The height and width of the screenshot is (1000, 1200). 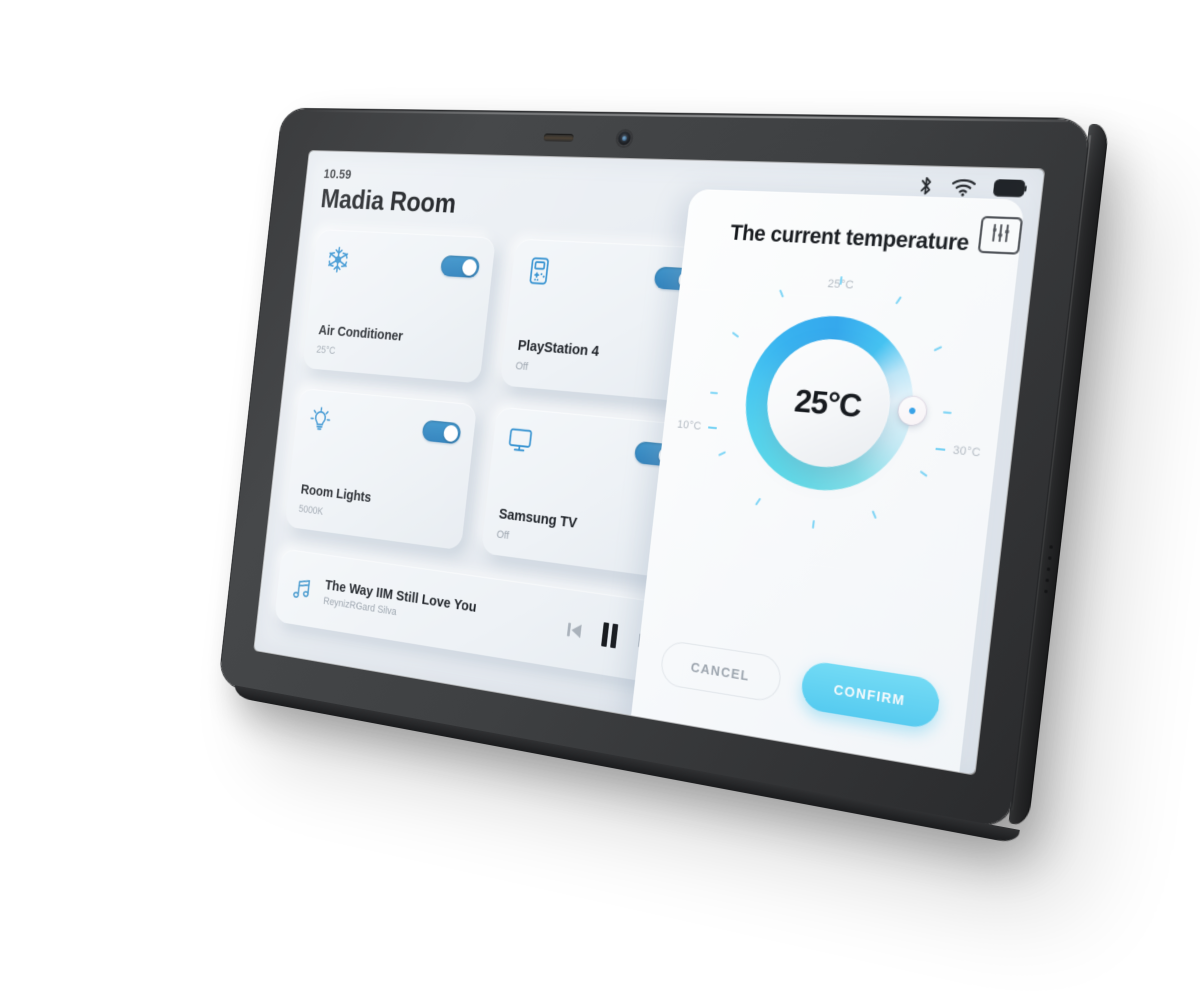 I want to click on gameboy-icon, so click(x=539, y=271).